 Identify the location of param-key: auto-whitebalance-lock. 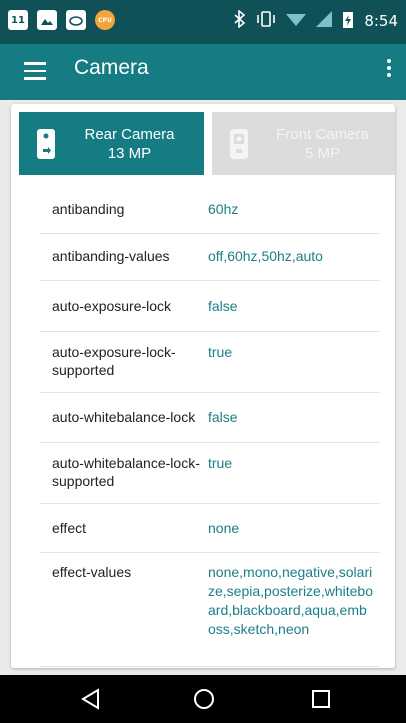
(124, 417).